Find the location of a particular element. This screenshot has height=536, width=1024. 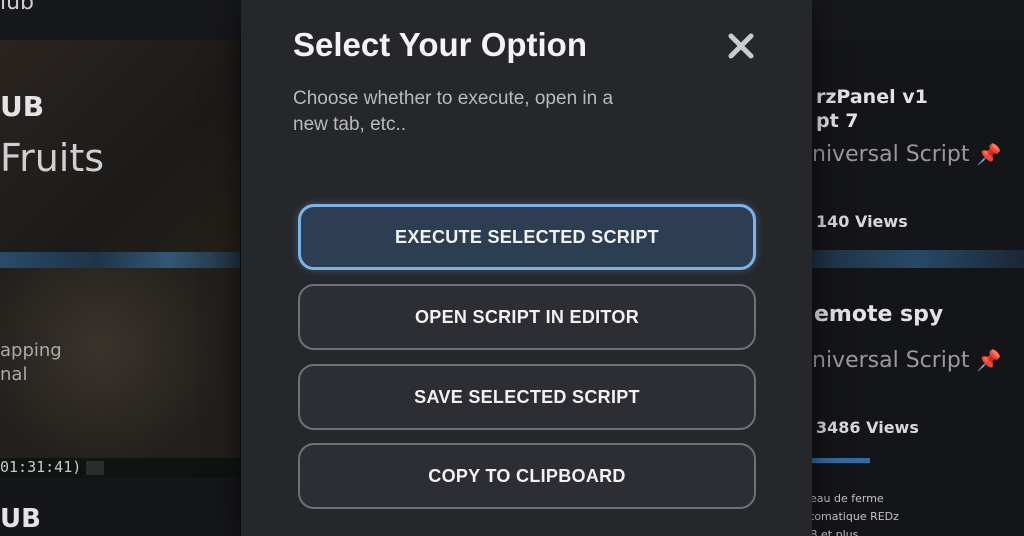

card-text-line: apping is located at coordinates (31, 350).